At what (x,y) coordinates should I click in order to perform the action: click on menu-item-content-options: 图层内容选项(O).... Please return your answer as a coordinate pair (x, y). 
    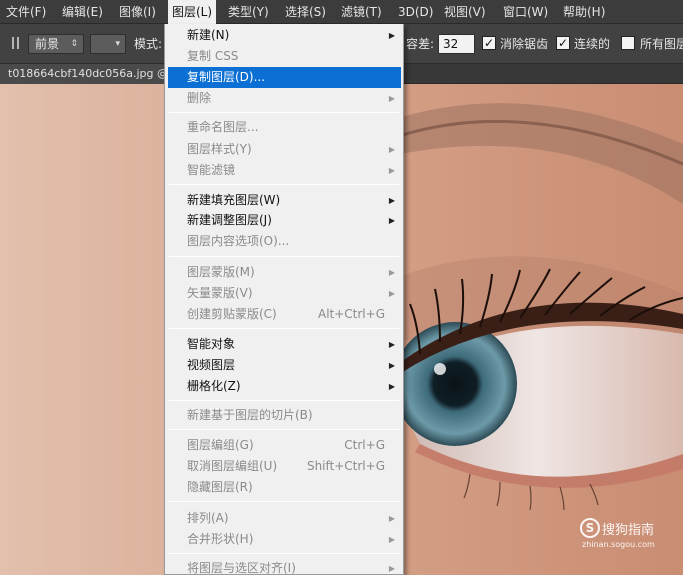
    Looking at the image, I should click on (284, 241).